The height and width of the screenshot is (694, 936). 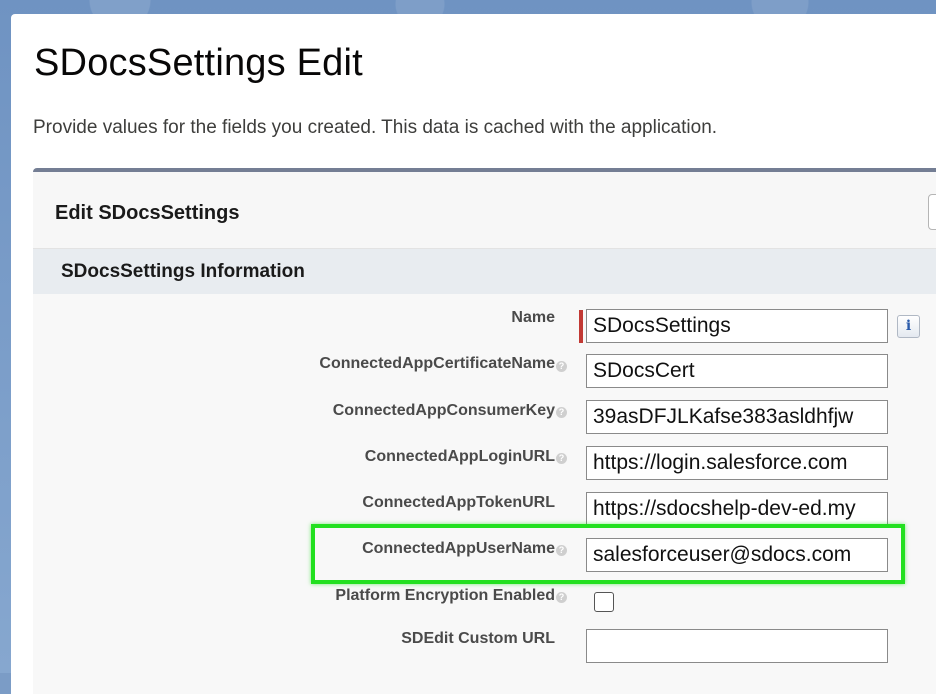 I want to click on info-icon: i, so click(x=908, y=326).